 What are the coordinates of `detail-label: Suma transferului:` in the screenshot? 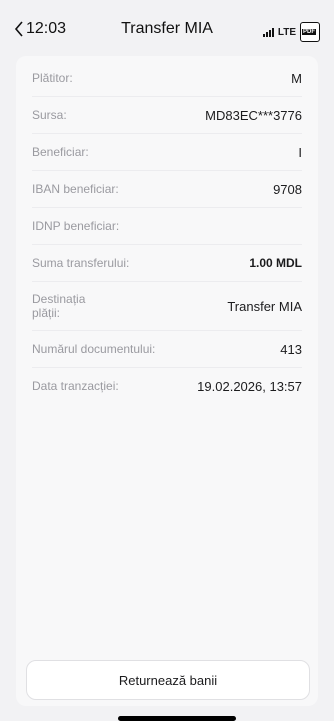 It's located at (81, 263).